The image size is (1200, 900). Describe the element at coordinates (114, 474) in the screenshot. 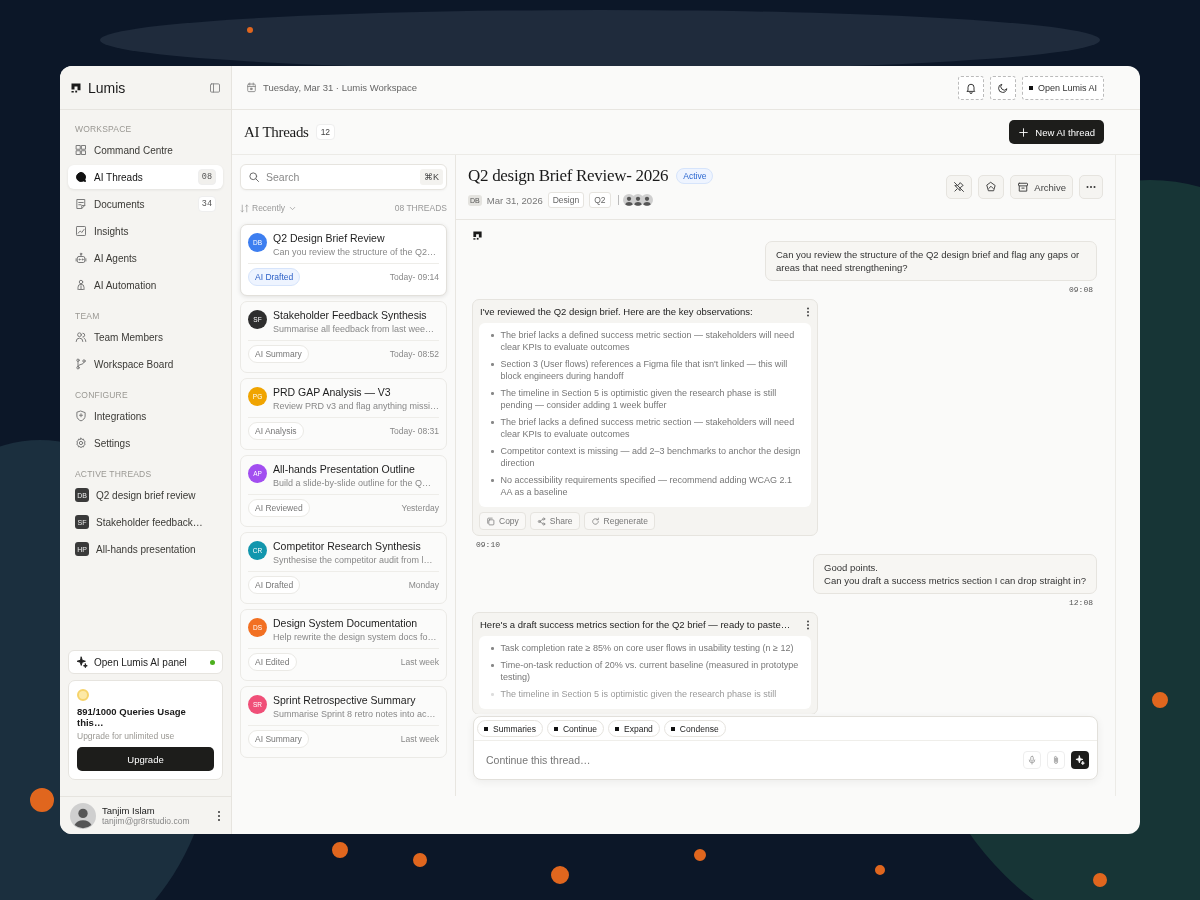

I see `section-heading: ACTIVE THREADS` at that location.